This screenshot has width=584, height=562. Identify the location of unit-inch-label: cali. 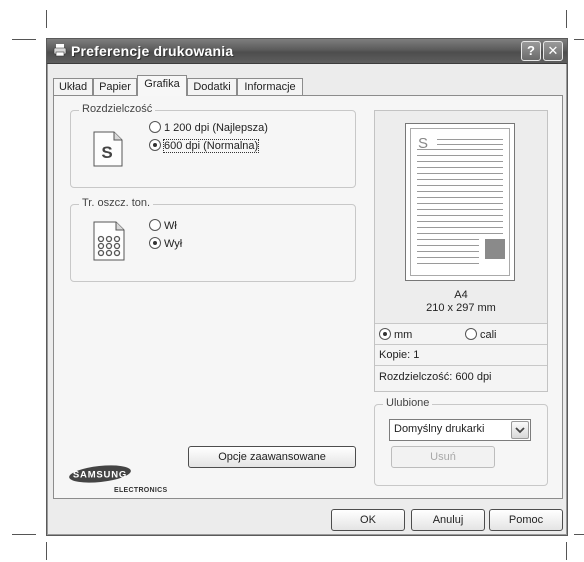
(488, 335).